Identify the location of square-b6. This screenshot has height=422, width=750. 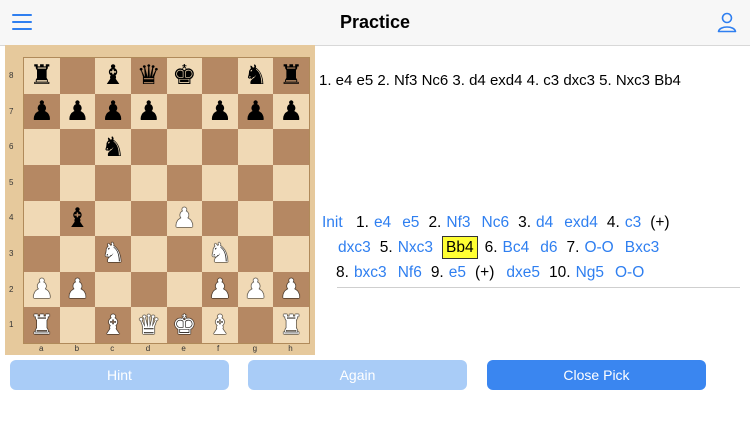
(77, 147).